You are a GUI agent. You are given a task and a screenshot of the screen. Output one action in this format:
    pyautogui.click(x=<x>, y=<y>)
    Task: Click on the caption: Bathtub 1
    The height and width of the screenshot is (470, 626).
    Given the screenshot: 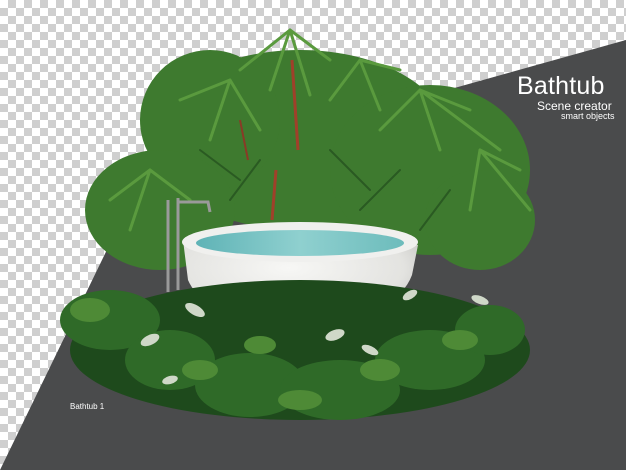 What is the action you would take?
    pyautogui.click(x=87, y=406)
    